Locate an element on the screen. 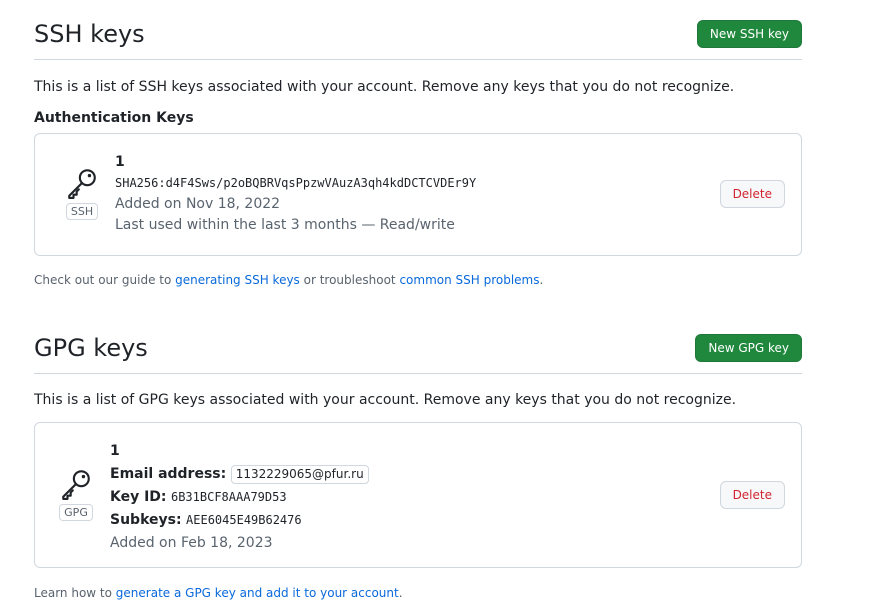 Image resolution: width=869 pixels, height=608 pixels. gpg-key-title: 1 is located at coordinates (115, 451).